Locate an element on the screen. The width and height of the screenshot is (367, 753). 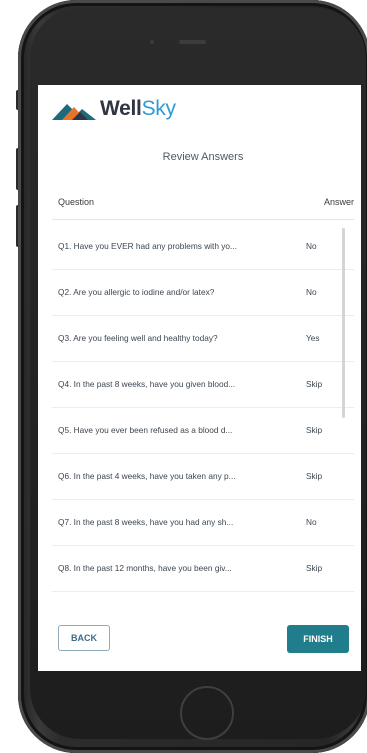
list-scrollbar is located at coordinates (343, 323).